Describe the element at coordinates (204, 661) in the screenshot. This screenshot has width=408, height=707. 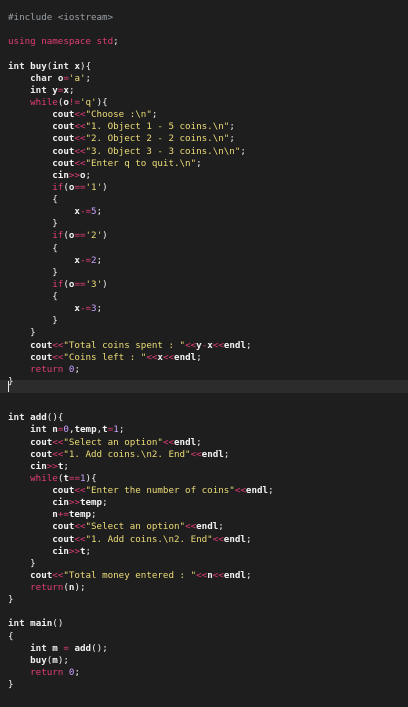
I see `code-line: buy(m);` at that location.